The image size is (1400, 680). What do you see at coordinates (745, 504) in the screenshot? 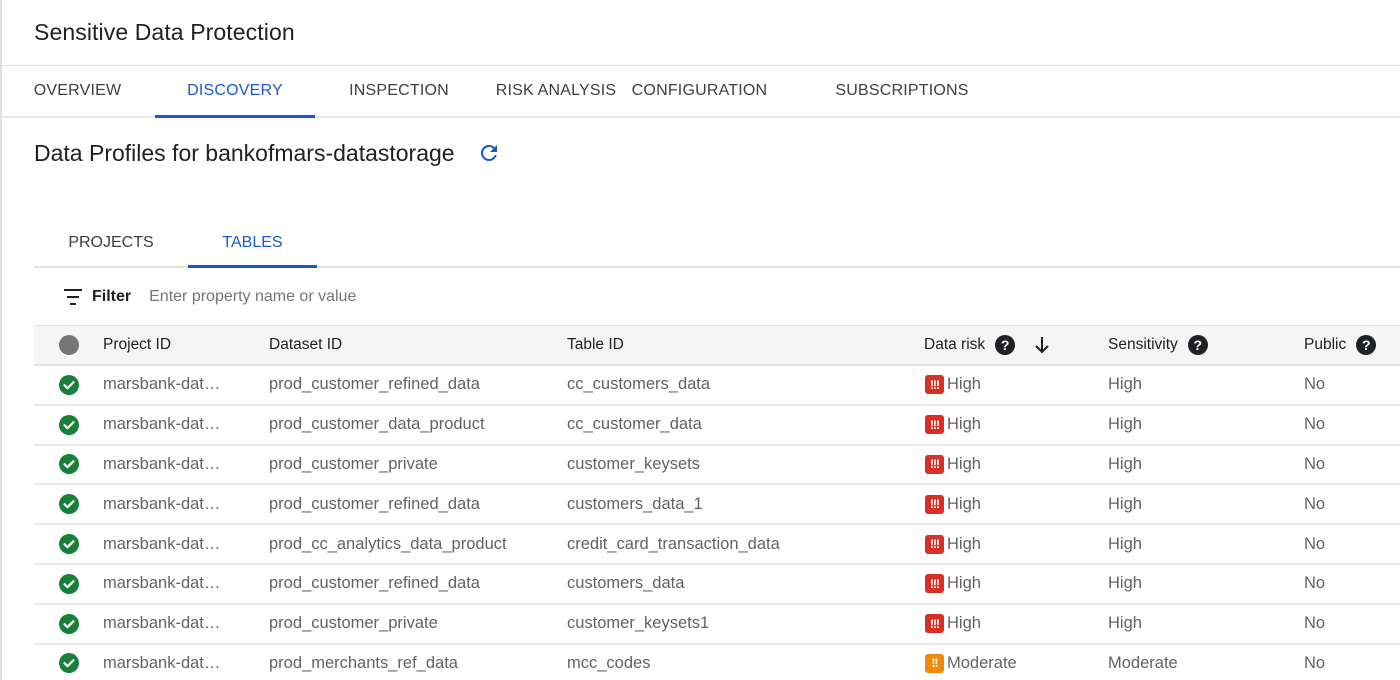
I see `table-id-cell: customers_data_1` at bounding box center [745, 504].